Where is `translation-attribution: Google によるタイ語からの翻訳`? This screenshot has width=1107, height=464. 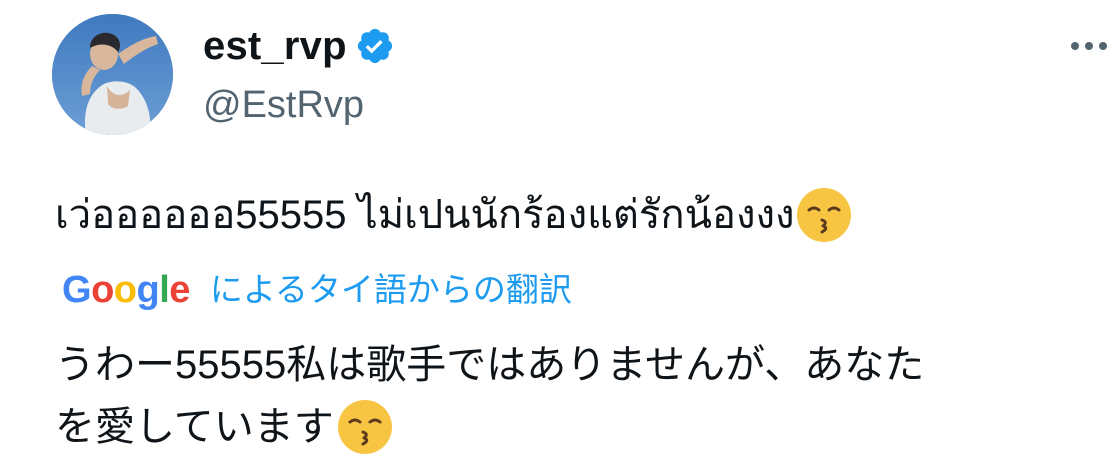
translation-attribution: Google によるタイ語からの翻訳 is located at coordinates (317, 290).